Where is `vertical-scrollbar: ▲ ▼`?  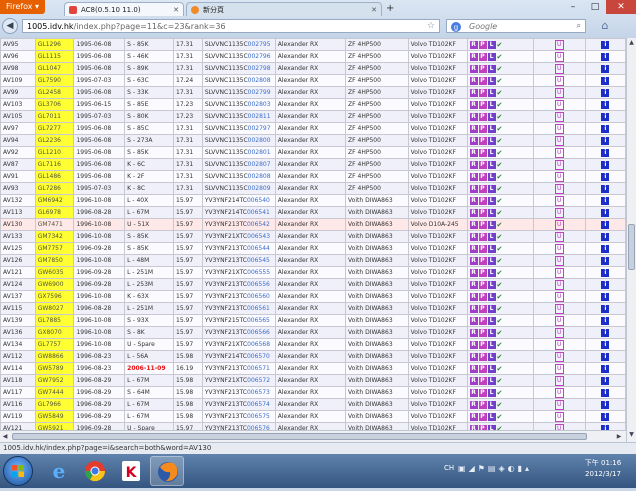 vertical-scrollbar: ▲ ▼ is located at coordinates (631, 240).